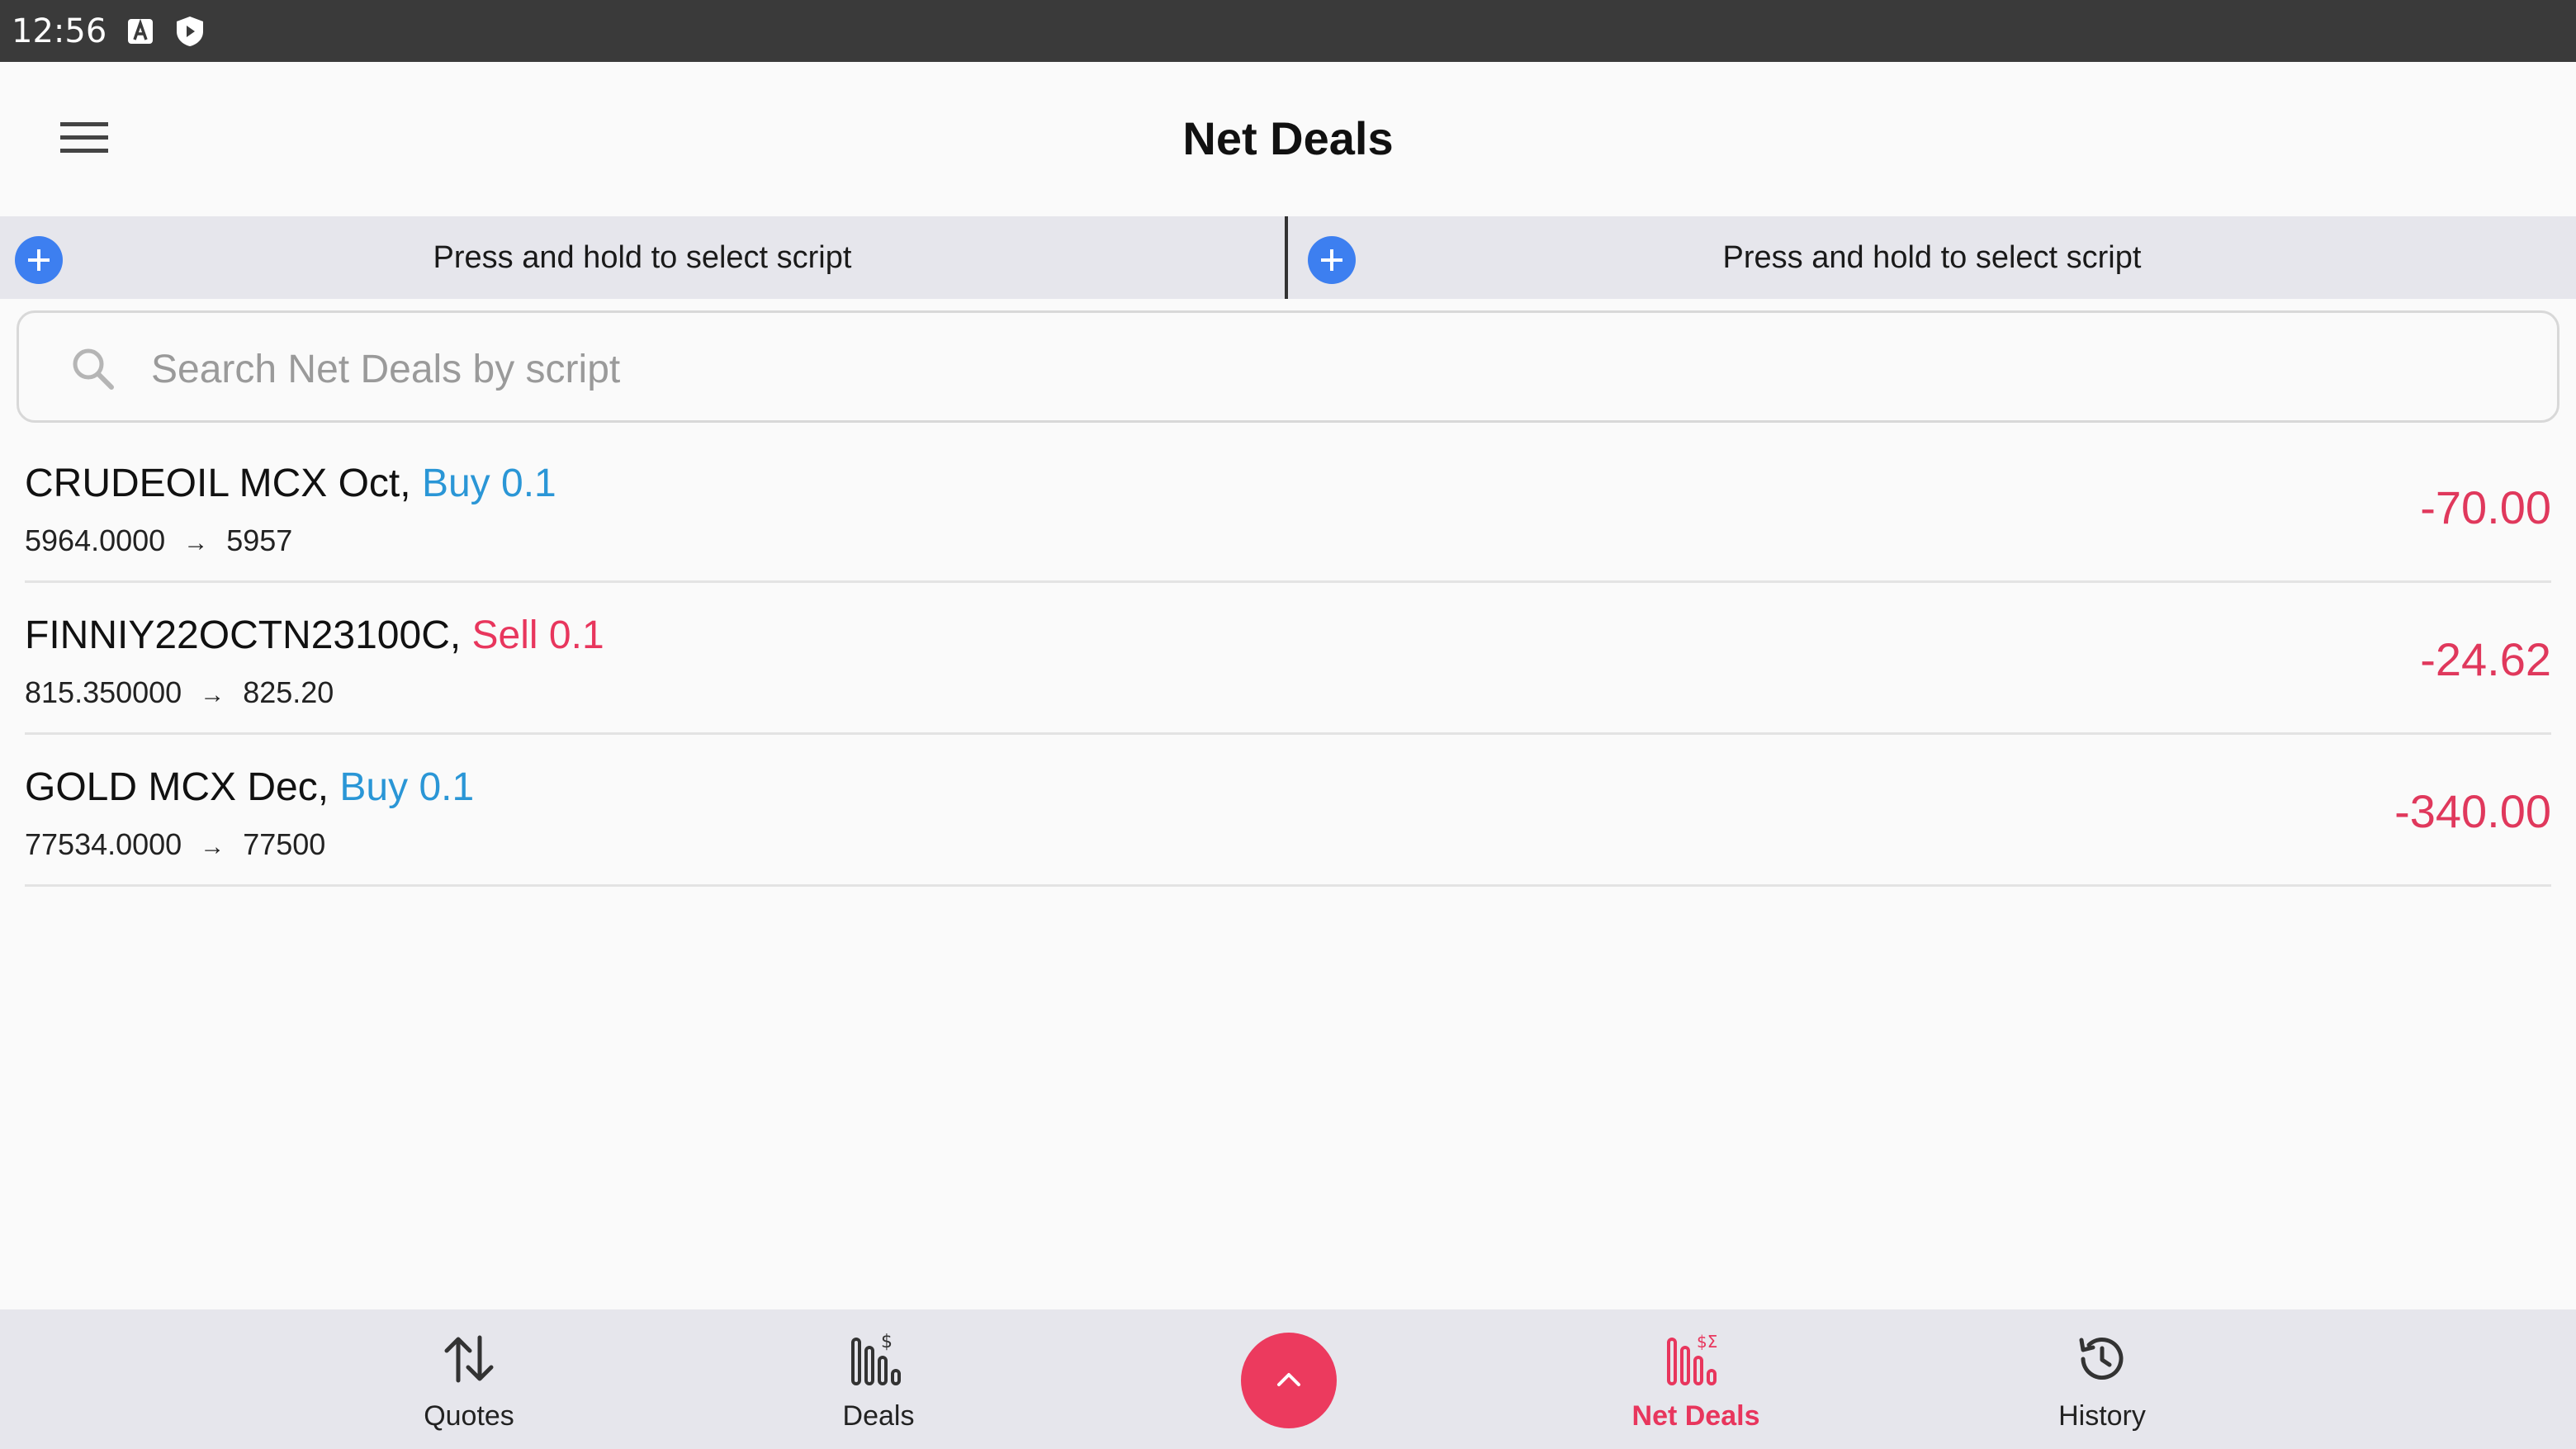 The height and width of the screenshot is (1449, 2576). What do you see at coordinates (2102, 1359) in the screenshot?
I see `history-clock-icon` at bounding box center [2102, 1359].